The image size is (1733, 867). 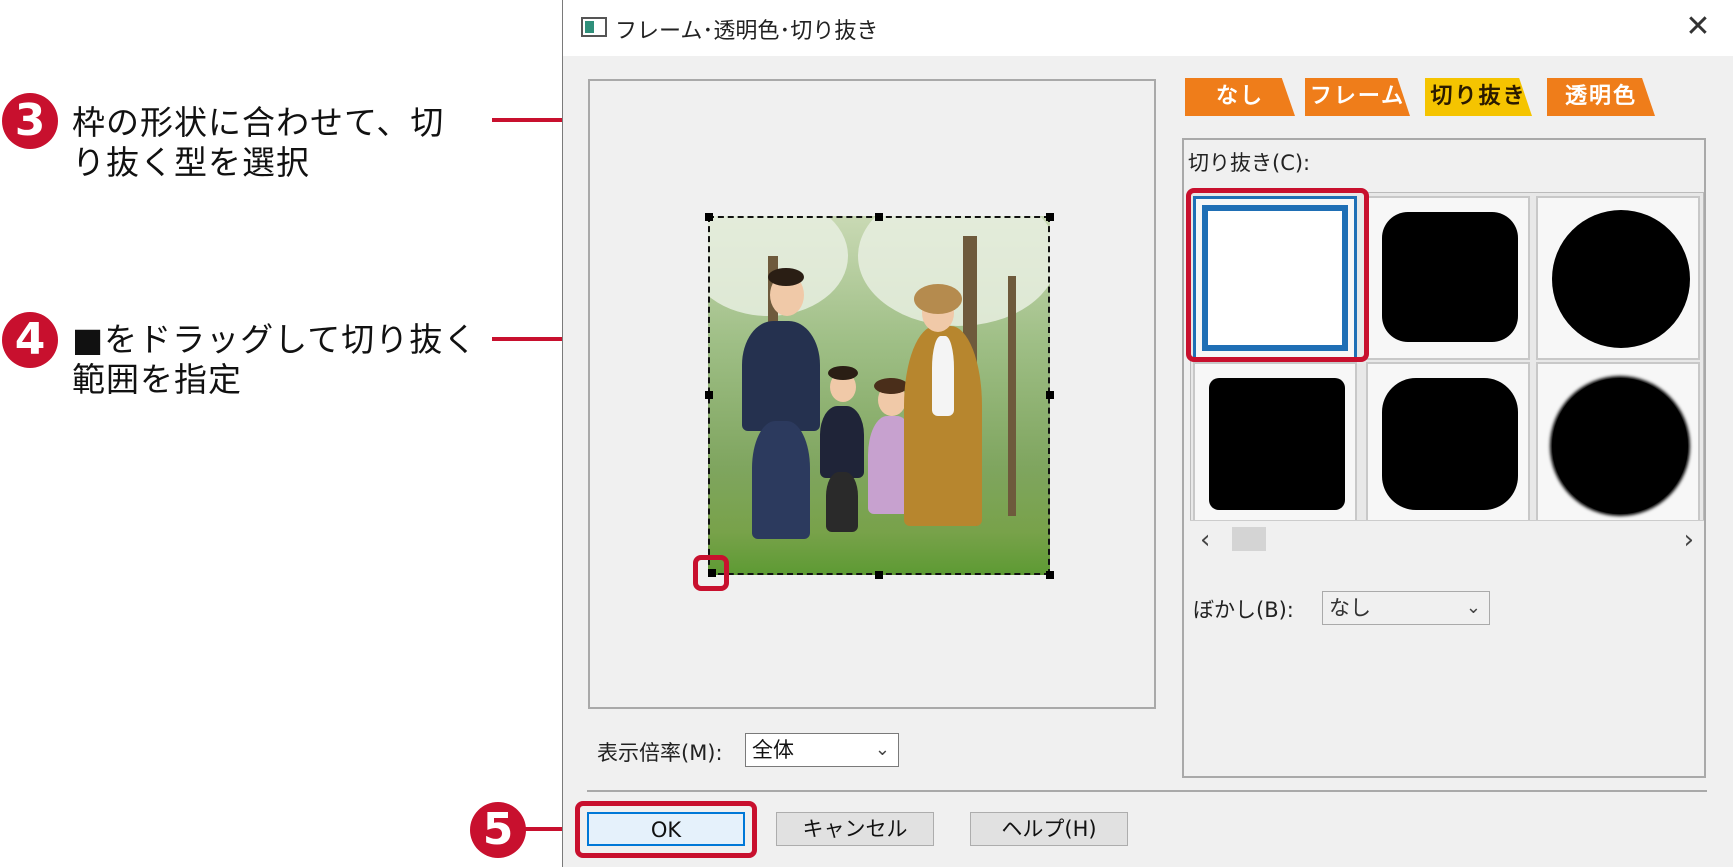 I want to click on crop-handle-bottom-right, so click(x=1050, y=575).